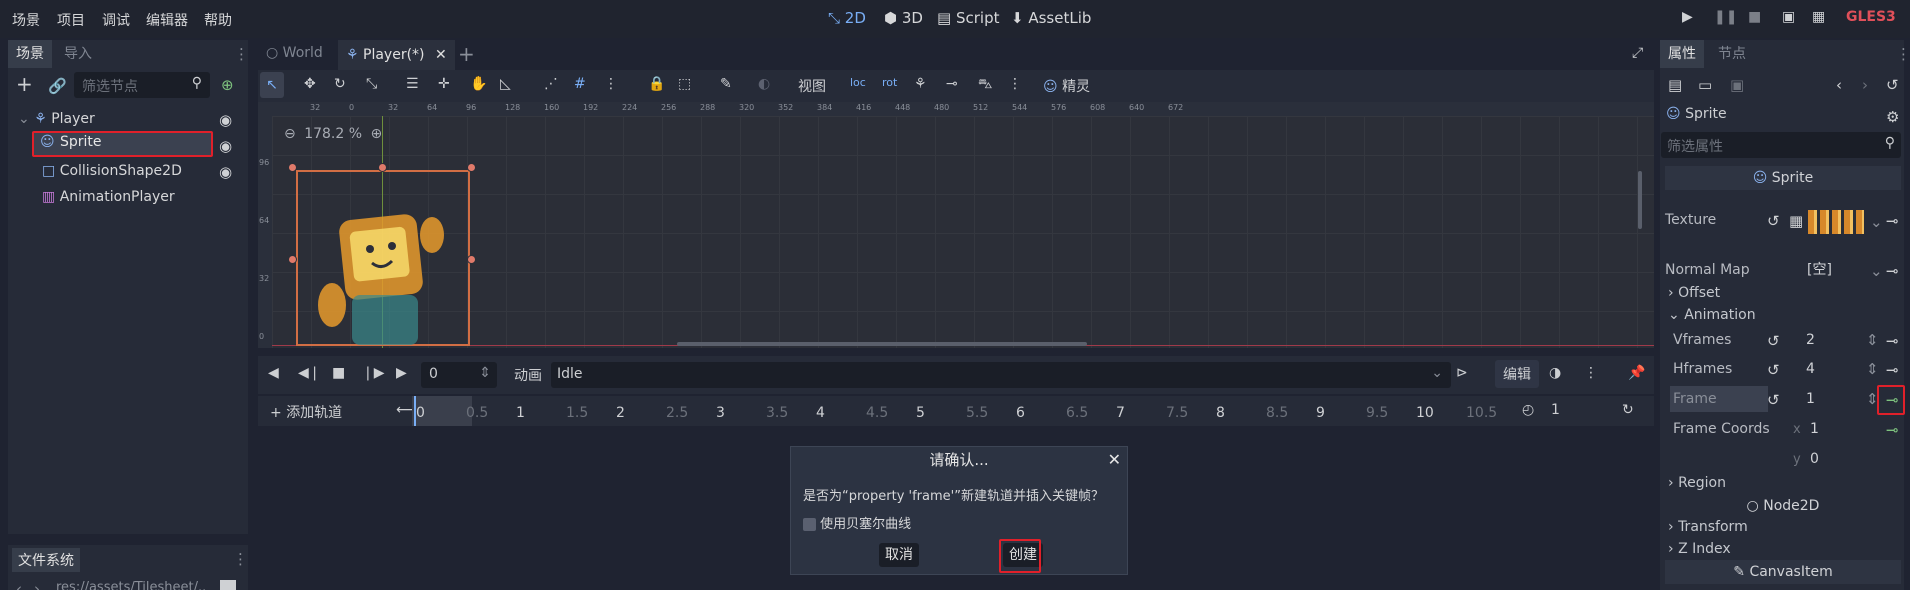 This screenshot has height=590, width=1910. I want to click on animation-select: Idle ⌄, so click(1001, 375).